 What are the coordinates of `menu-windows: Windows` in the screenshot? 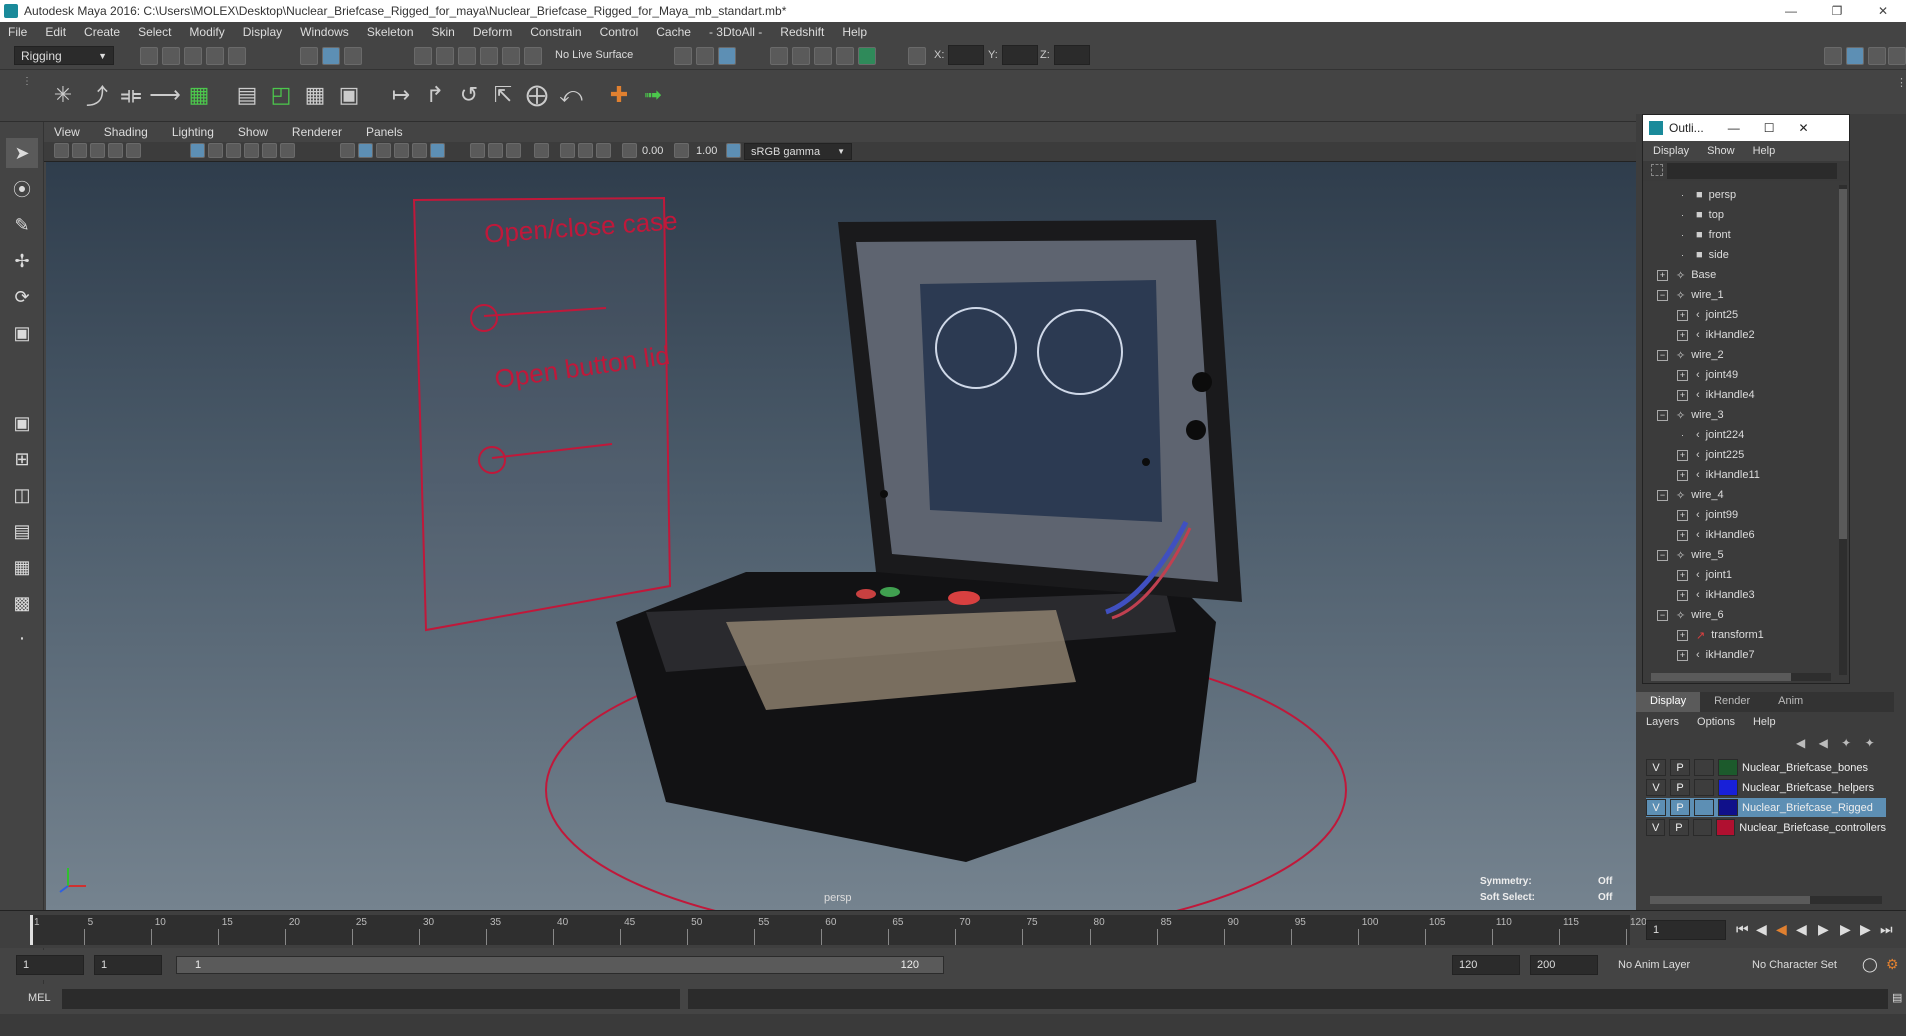 It's located at (324, 32).